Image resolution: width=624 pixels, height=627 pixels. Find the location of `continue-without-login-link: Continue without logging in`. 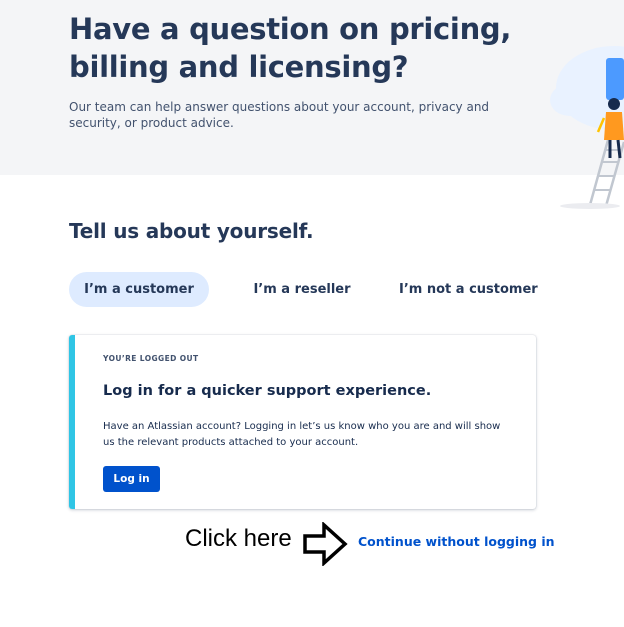

continue-without-login-link: Continue without logging in is located at coordinates (456, 541).